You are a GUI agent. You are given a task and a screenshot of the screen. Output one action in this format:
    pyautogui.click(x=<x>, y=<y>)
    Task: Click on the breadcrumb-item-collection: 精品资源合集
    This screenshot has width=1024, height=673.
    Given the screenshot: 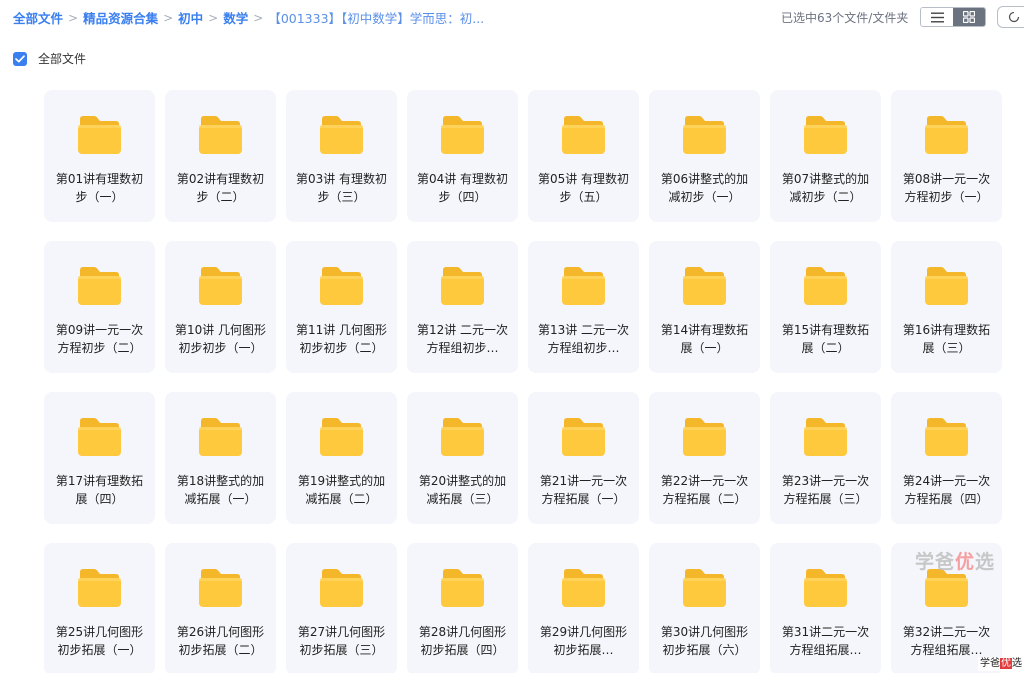 What is the action you would take?
    pyautogui.click(x=120, y=17)
    